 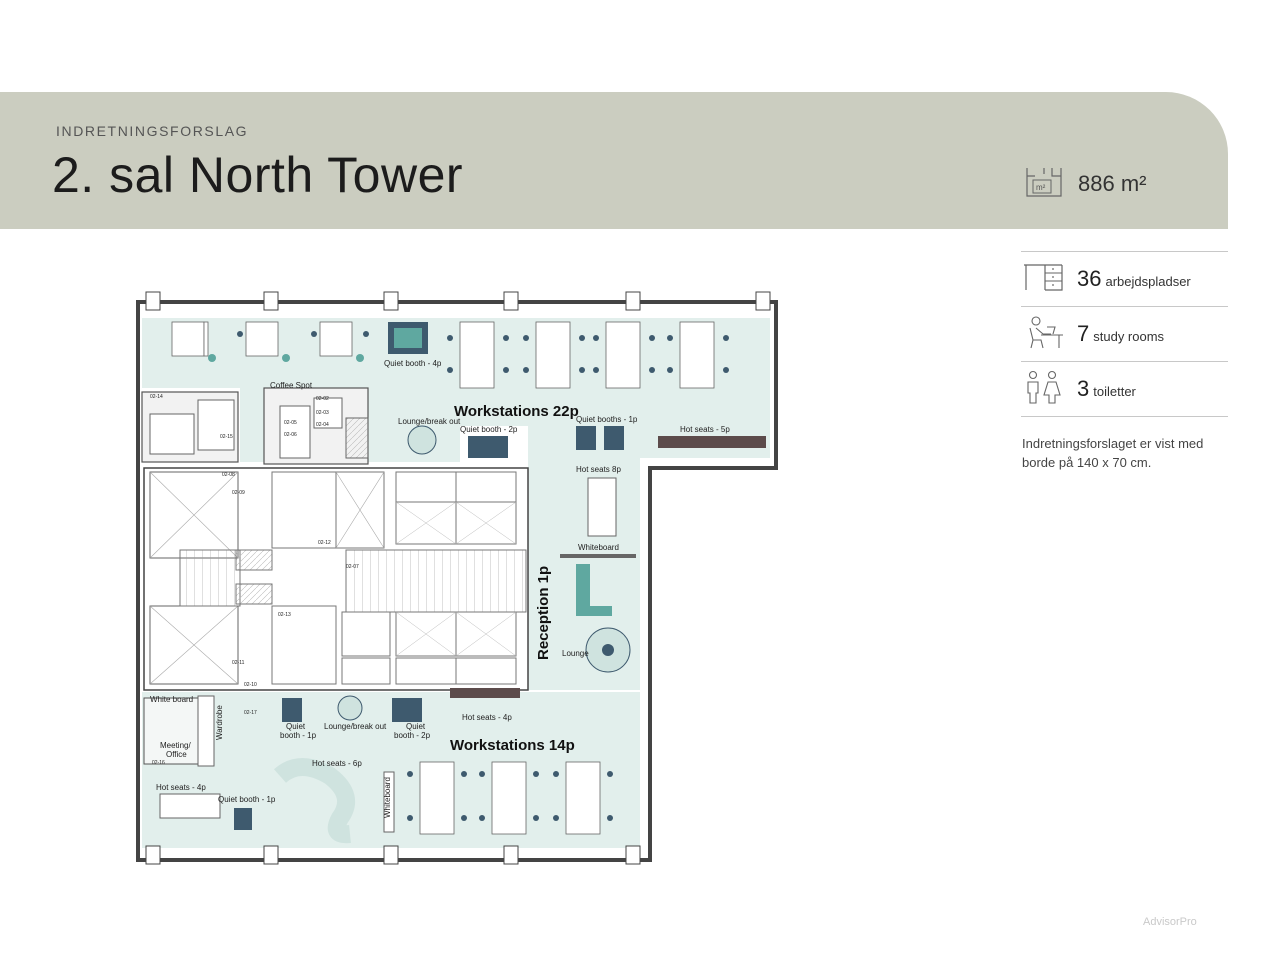 What do you see at coordinates (598, 547) in the screenshot?
I see `whiteboard-right-label: Whiteboard` at bounding box center [598, 547].